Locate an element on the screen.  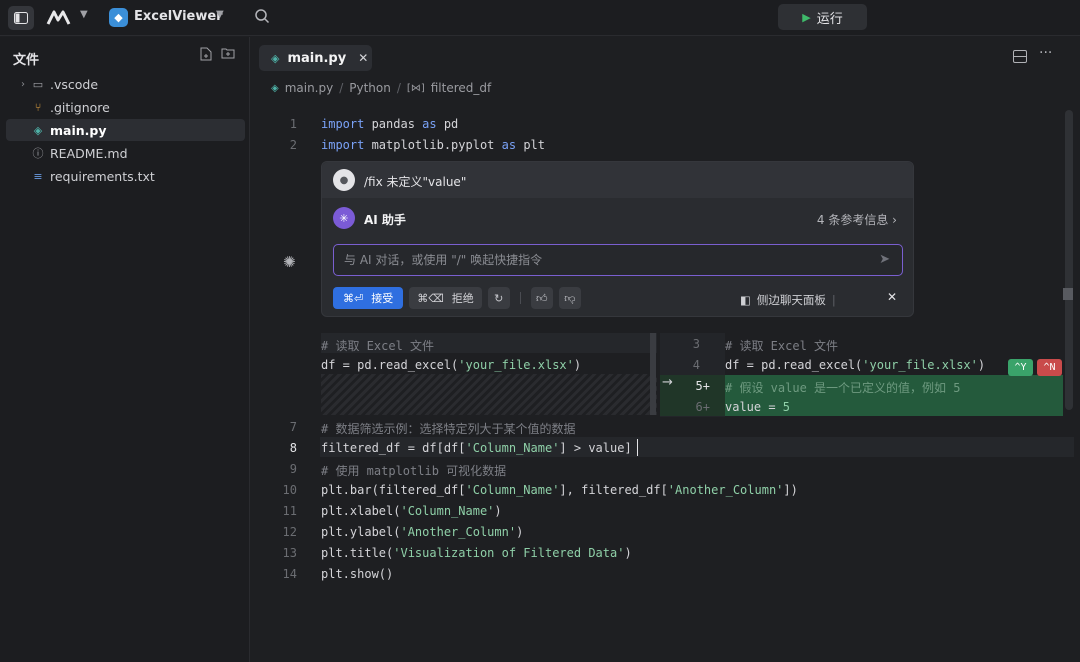
breadcrumb: ◈ main.py / Python / [⋈] filtered_df is located at coordinates (381, 88).